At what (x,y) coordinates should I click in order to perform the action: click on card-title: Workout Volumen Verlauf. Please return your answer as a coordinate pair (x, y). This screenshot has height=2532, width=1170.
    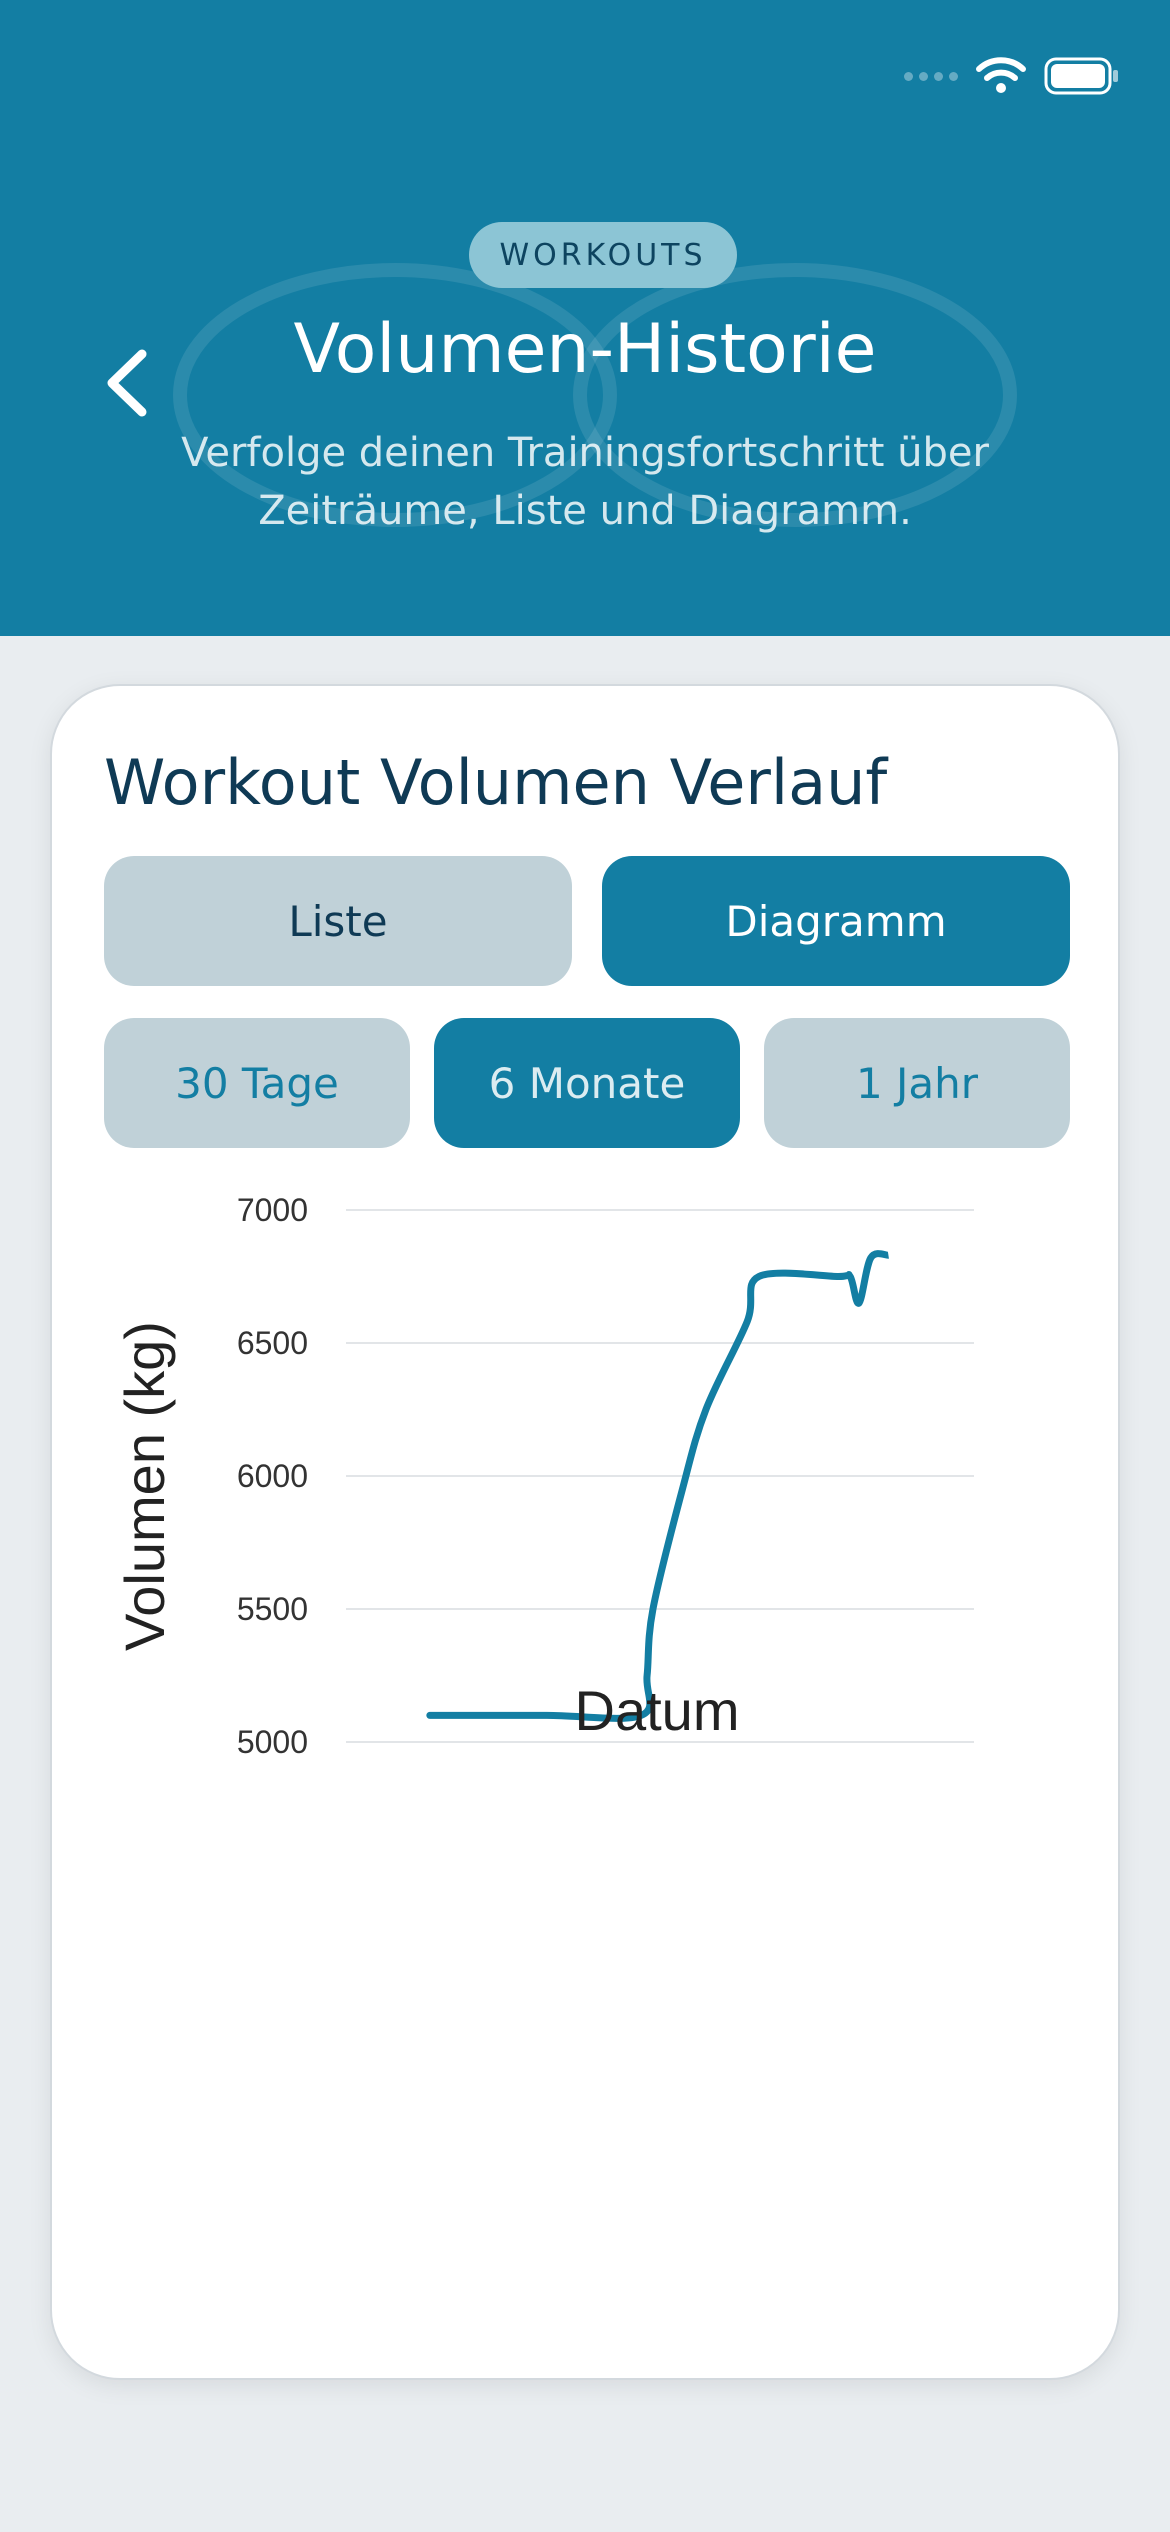
    Looking at the image, I should click on (496, 782).